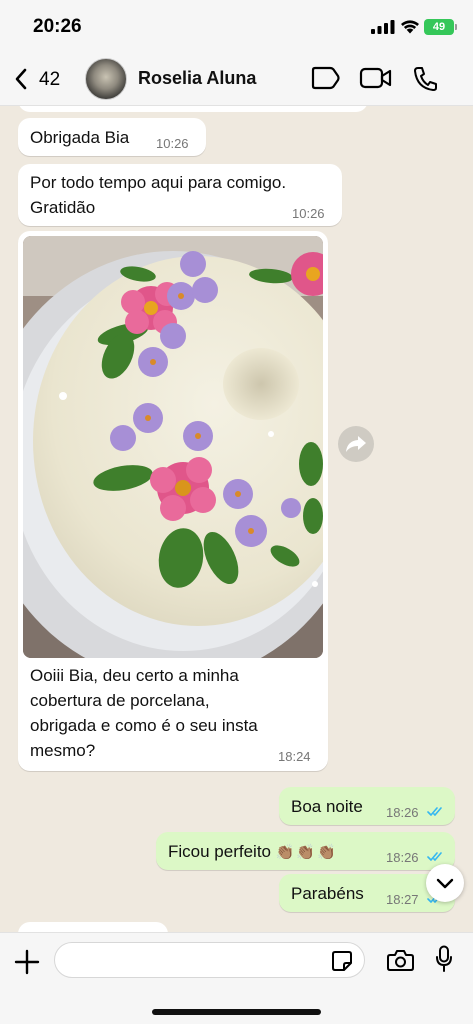  I want to click on chevron-left-icon, so click(21, 79).